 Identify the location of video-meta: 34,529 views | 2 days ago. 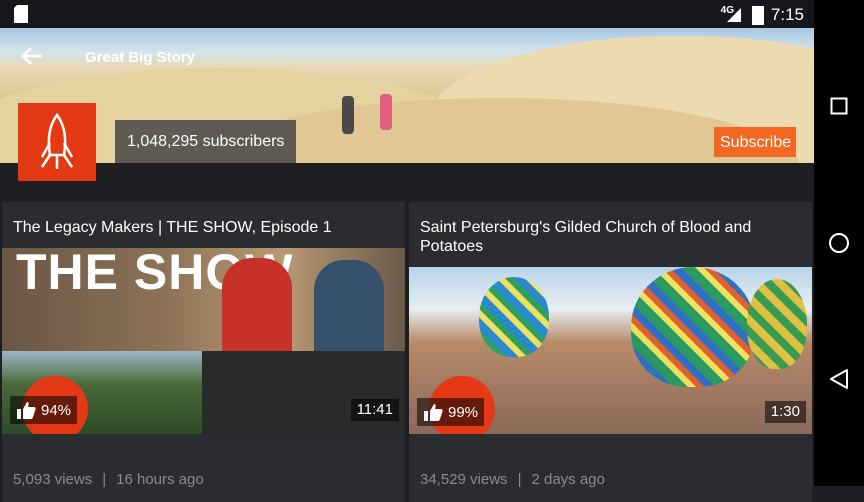
(512, 479).